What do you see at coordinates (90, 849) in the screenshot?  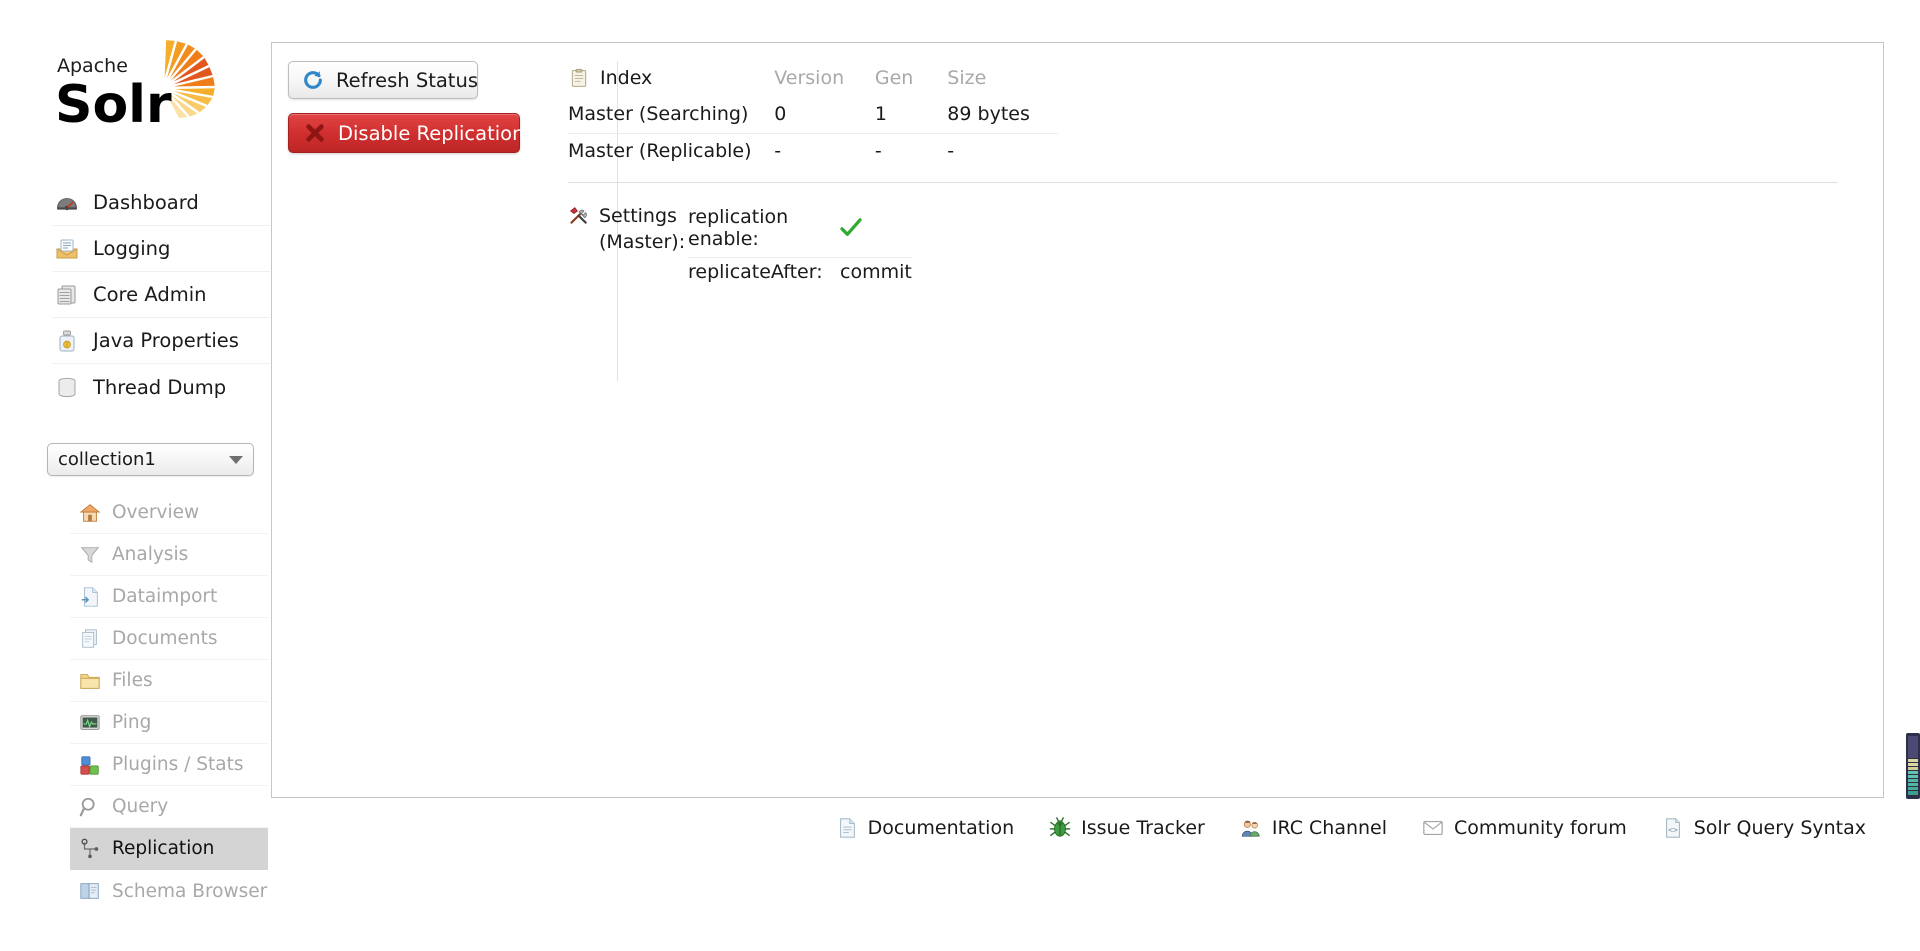 I see `replication-nodes-icon` at bounding box center [90, 849].